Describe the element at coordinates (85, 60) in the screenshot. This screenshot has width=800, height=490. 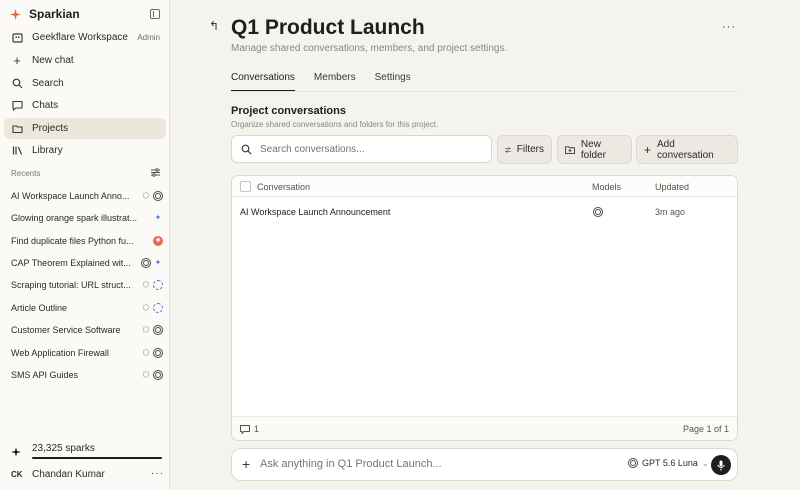
I see `sidebar-item-new-chat: + New chat` at that location.